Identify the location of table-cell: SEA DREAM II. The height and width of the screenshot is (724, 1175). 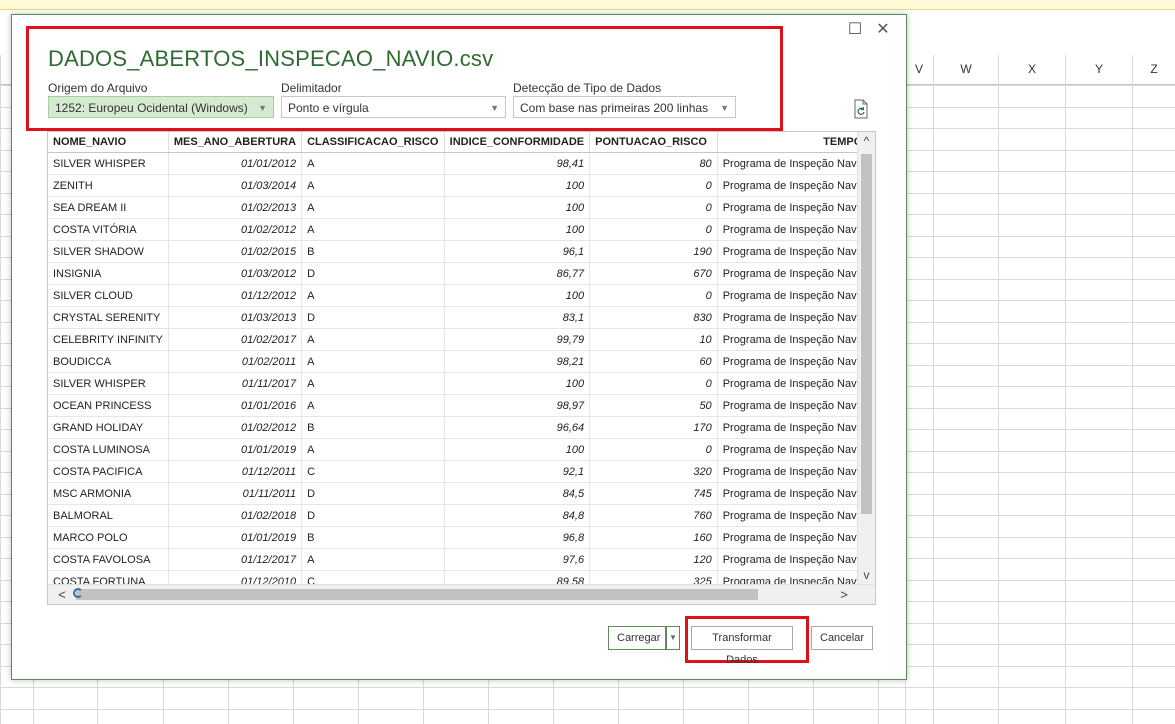
(108, 207).